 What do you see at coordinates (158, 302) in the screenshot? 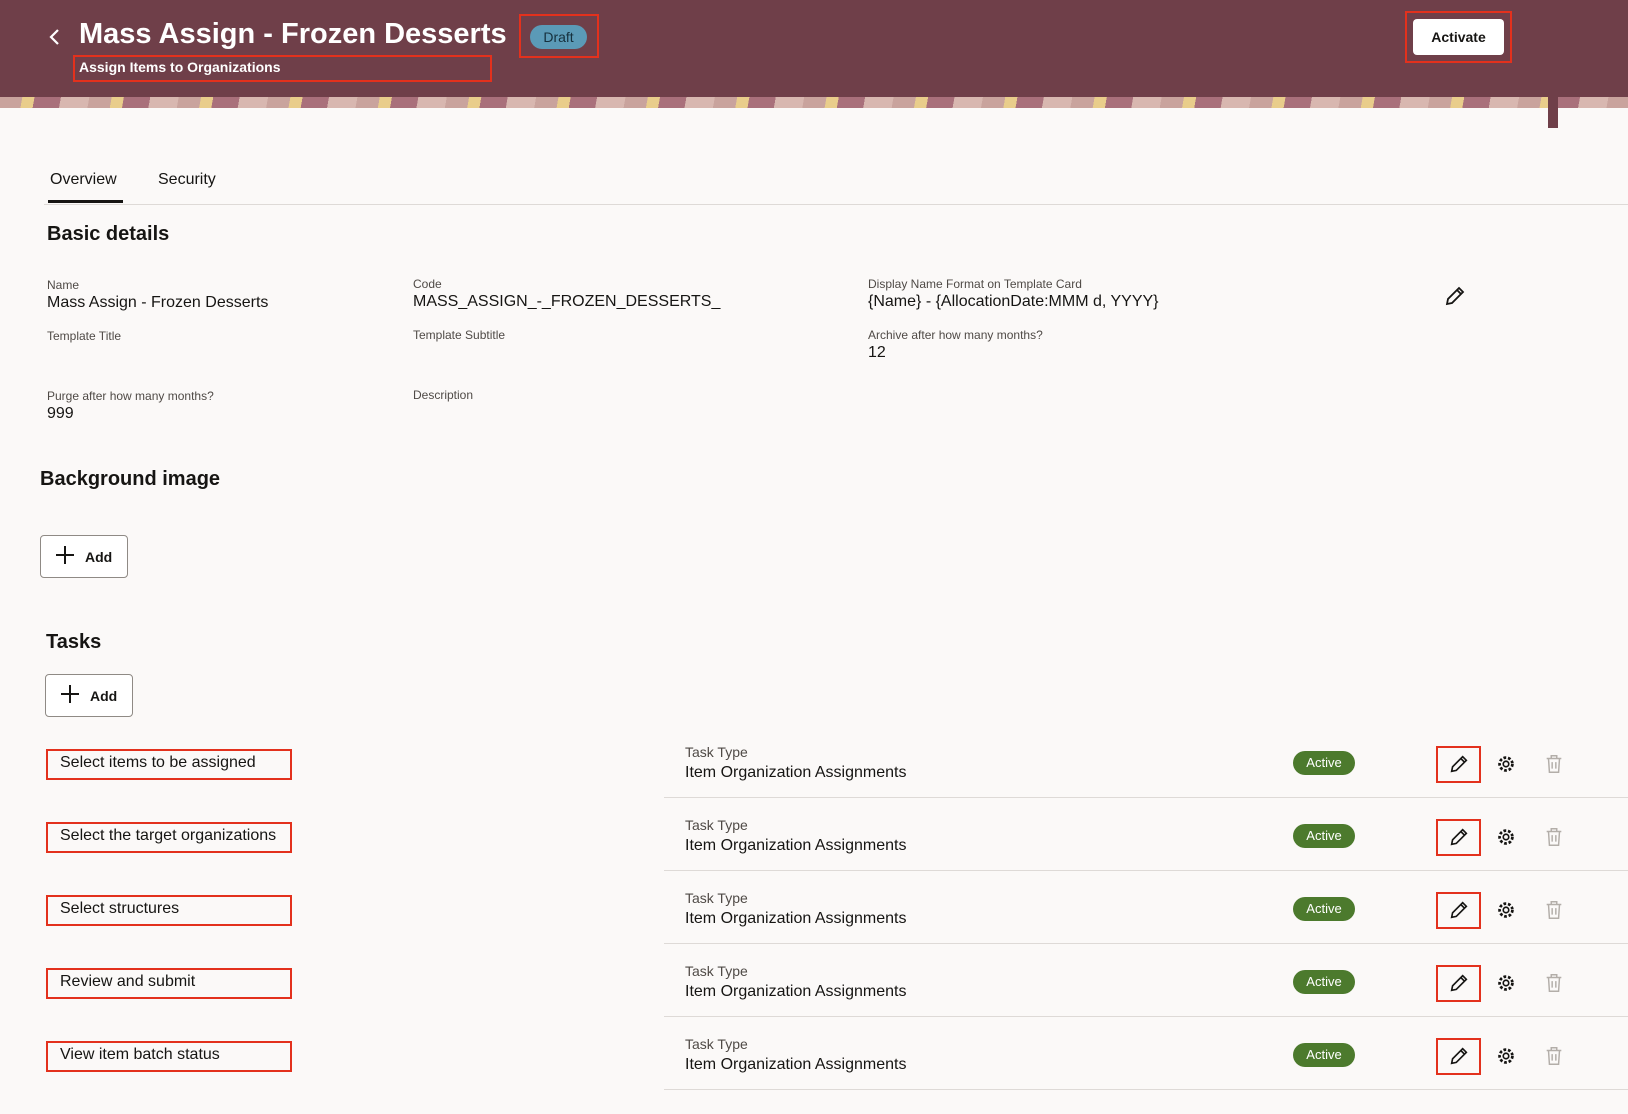
I see `name-value: Mass Assign - Frozen Desserts` at bounding box center [158, 302].